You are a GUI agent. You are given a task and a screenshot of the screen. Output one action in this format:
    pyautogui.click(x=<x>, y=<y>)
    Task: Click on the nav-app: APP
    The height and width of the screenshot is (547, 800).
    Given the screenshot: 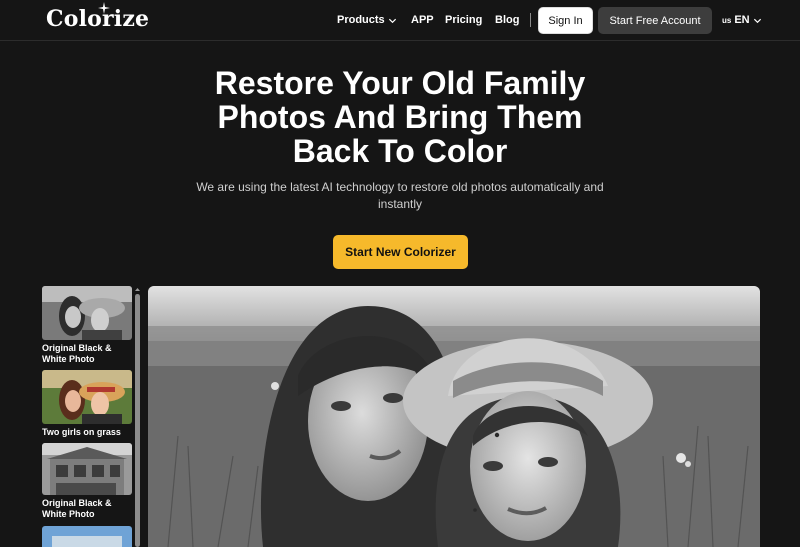 What is the action you would take?
    pyautogui.click(x=422, y=20)
    